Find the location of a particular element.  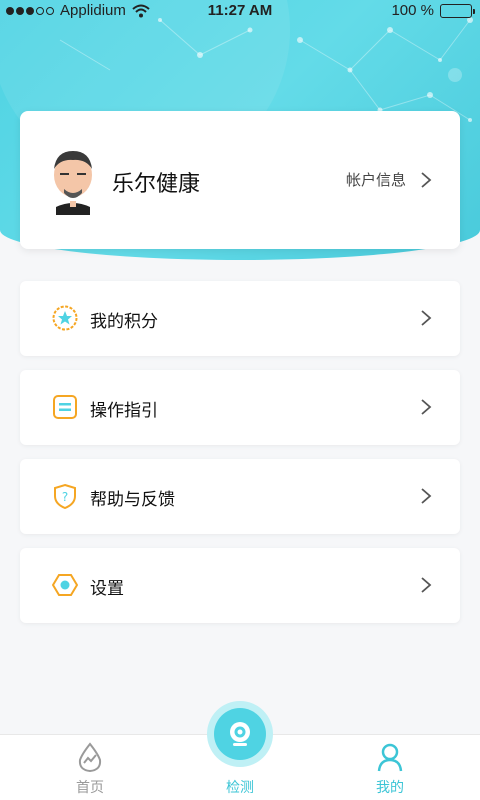

battery-icon is located at coordinates (457, 10).